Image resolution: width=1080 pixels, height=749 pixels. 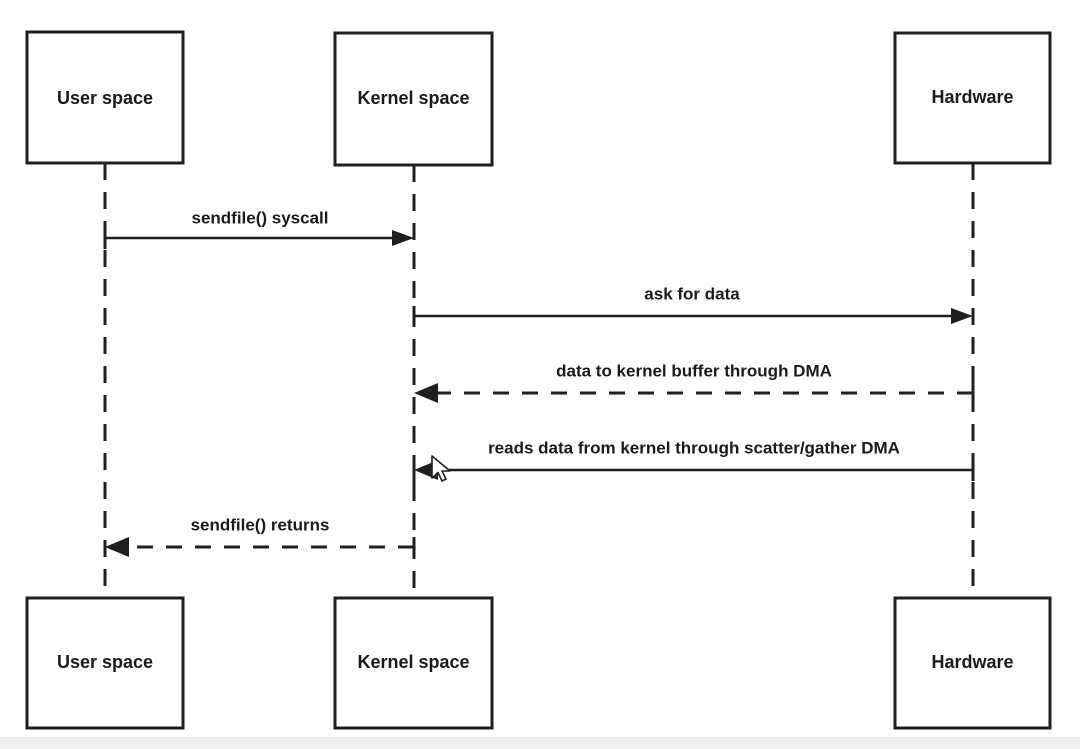 I want to click on actor-label-user-space-top: User space, so click(x=105, y=98).